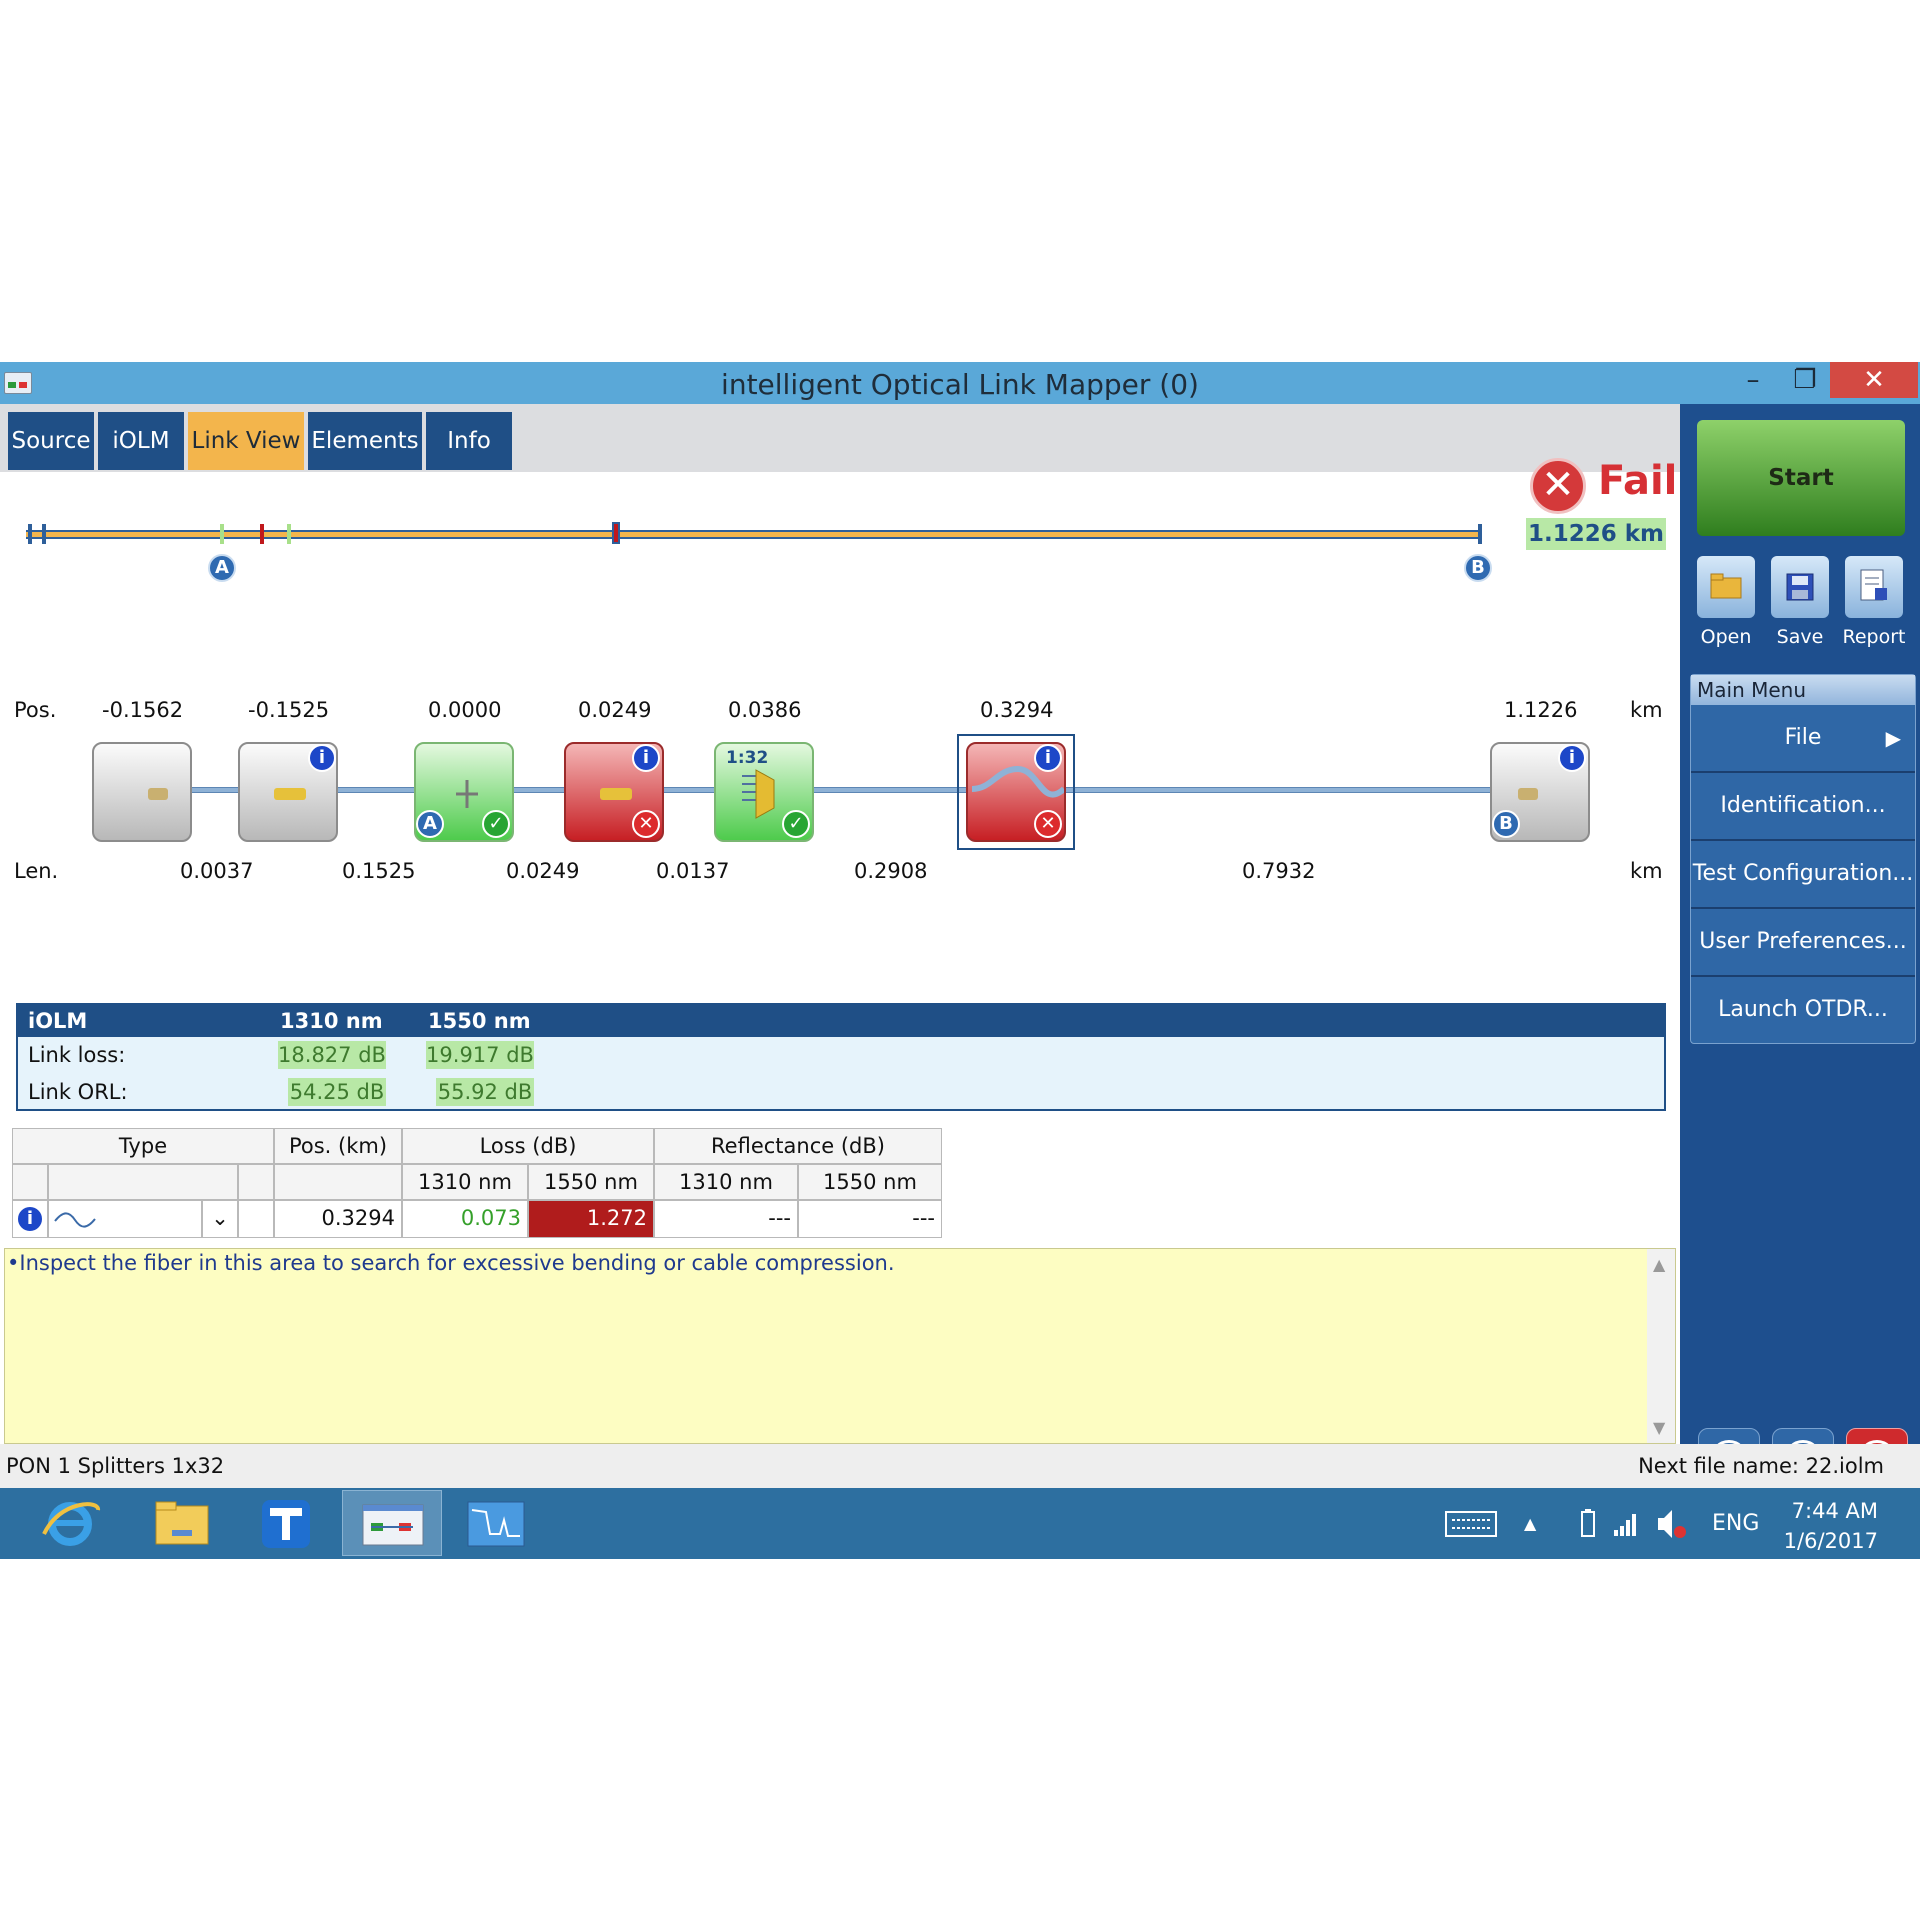 This screenshot has height=1920, width=1920. What do you see at coordinates (1661, 1346) in the screenshot?
I see `notes-scrollbar: ▲ ▼` at bounding box center [1661, 1346].